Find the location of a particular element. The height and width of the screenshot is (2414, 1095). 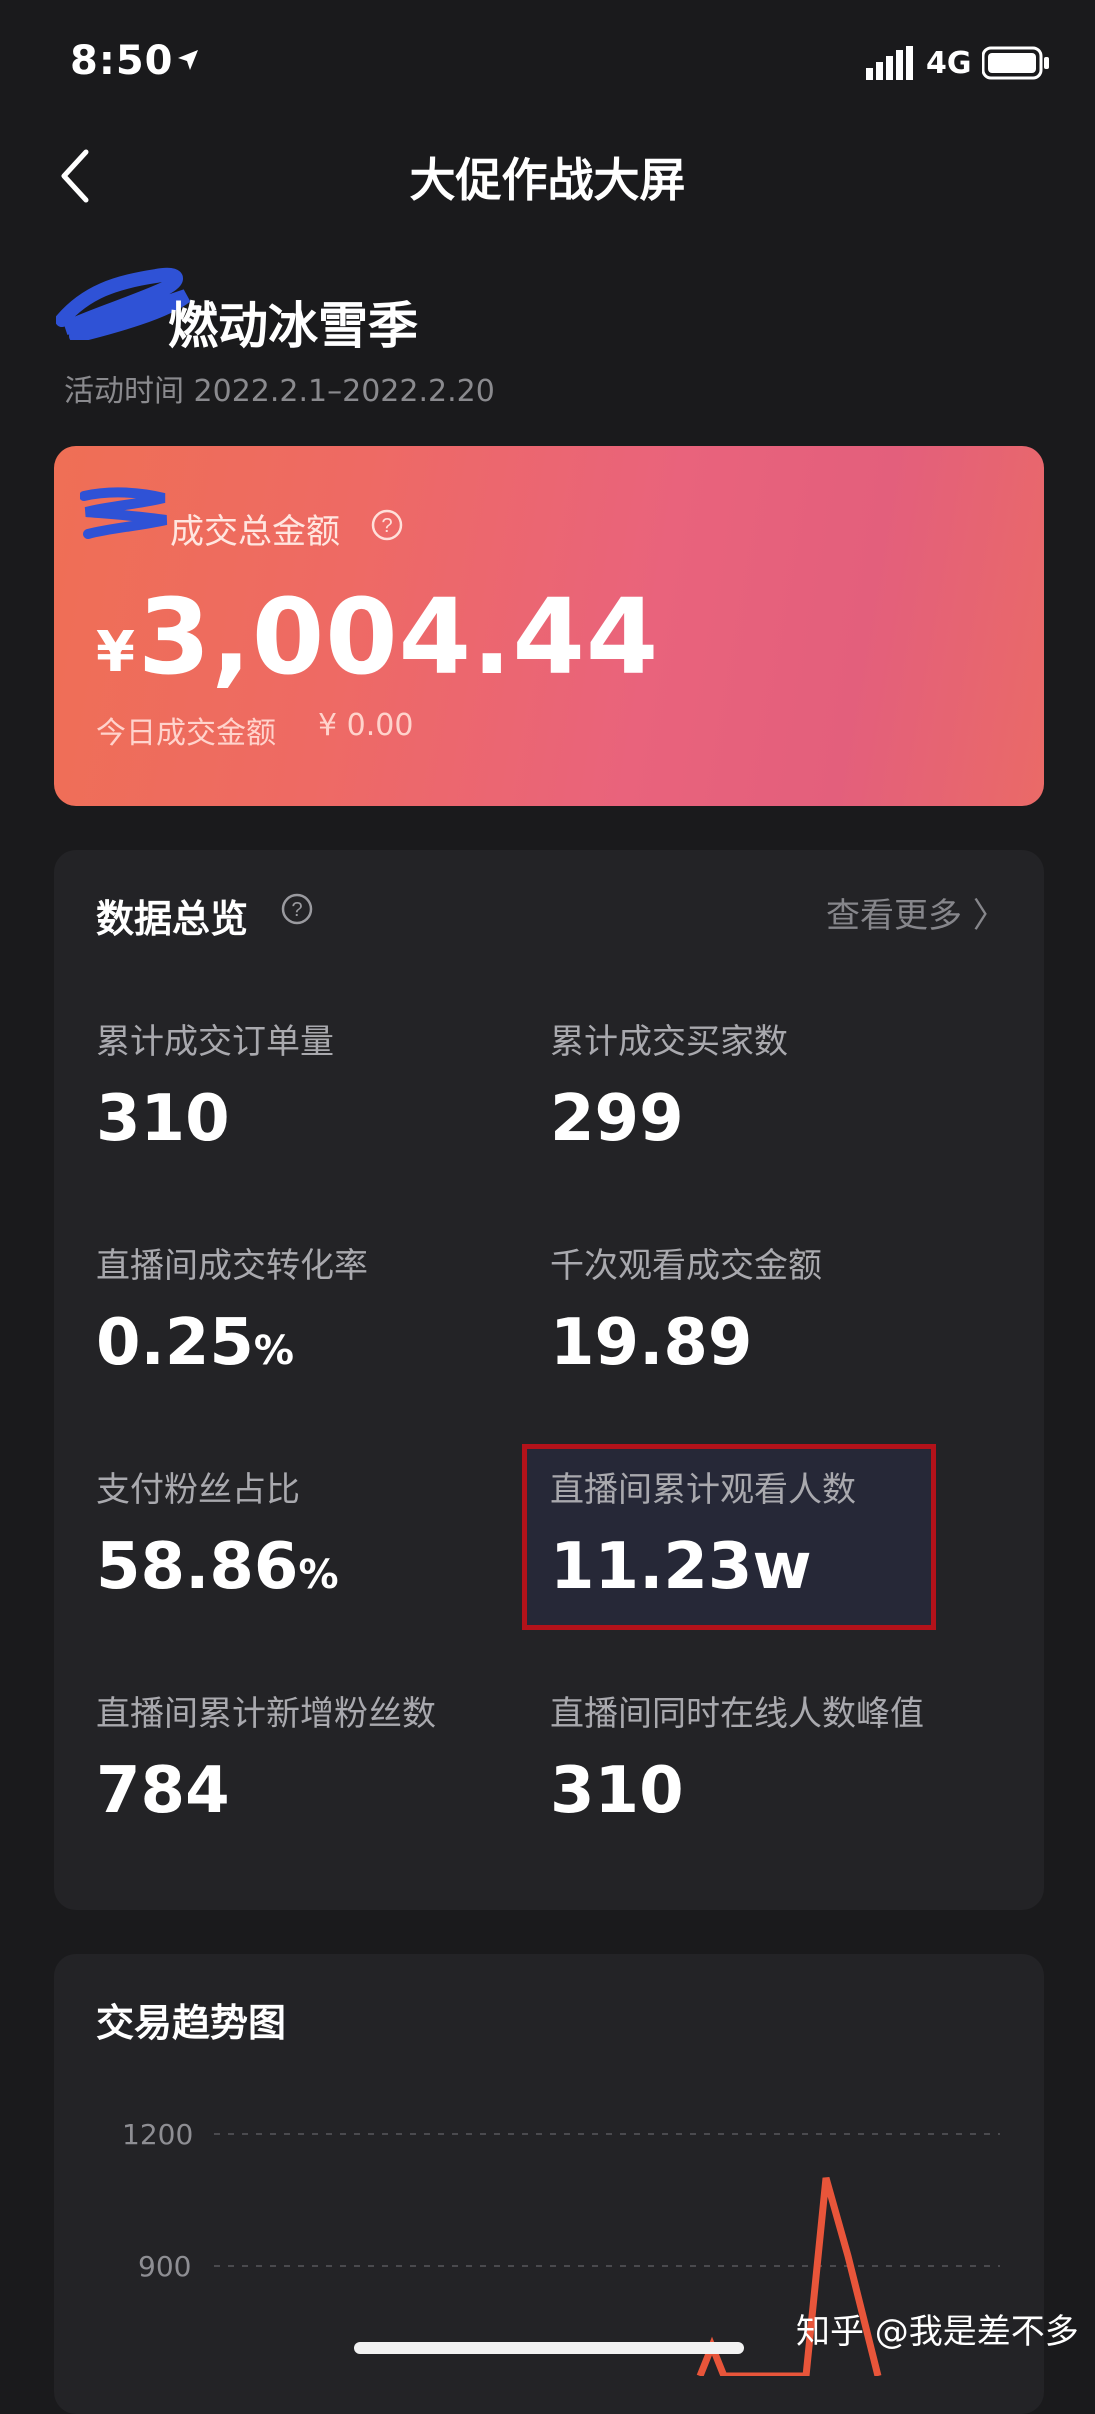

metric-label: 累计成交买家数 is located at coordinates (669, 1042).